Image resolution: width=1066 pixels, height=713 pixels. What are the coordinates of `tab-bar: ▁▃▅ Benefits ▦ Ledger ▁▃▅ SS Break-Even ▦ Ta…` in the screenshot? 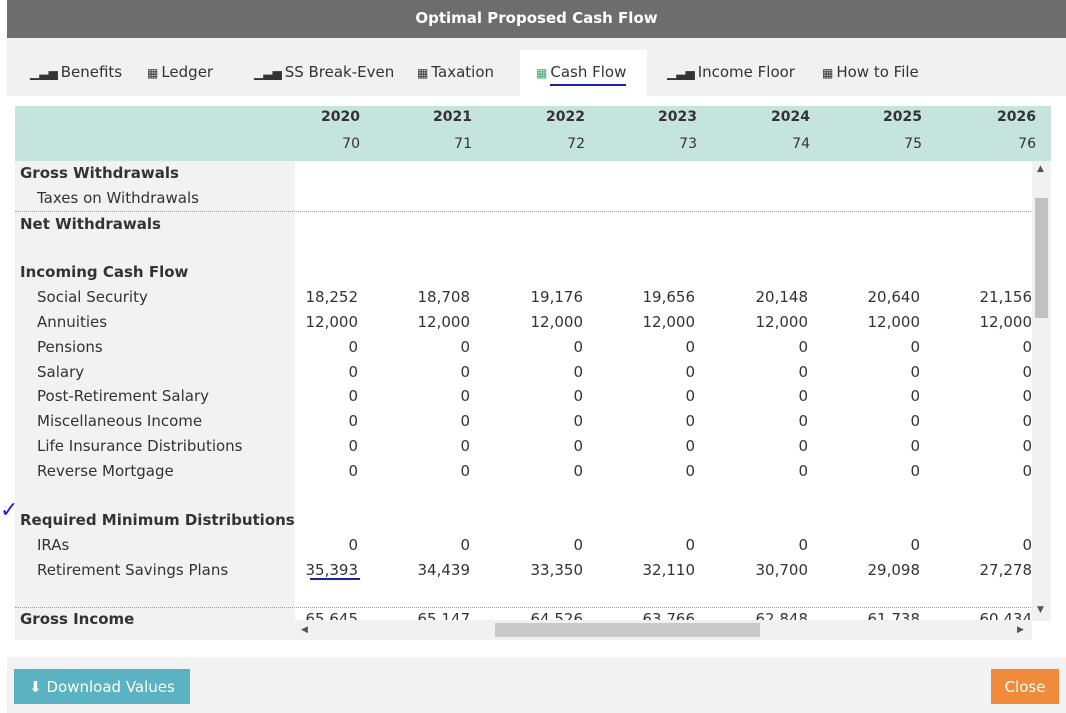 It's located at (536, 67).